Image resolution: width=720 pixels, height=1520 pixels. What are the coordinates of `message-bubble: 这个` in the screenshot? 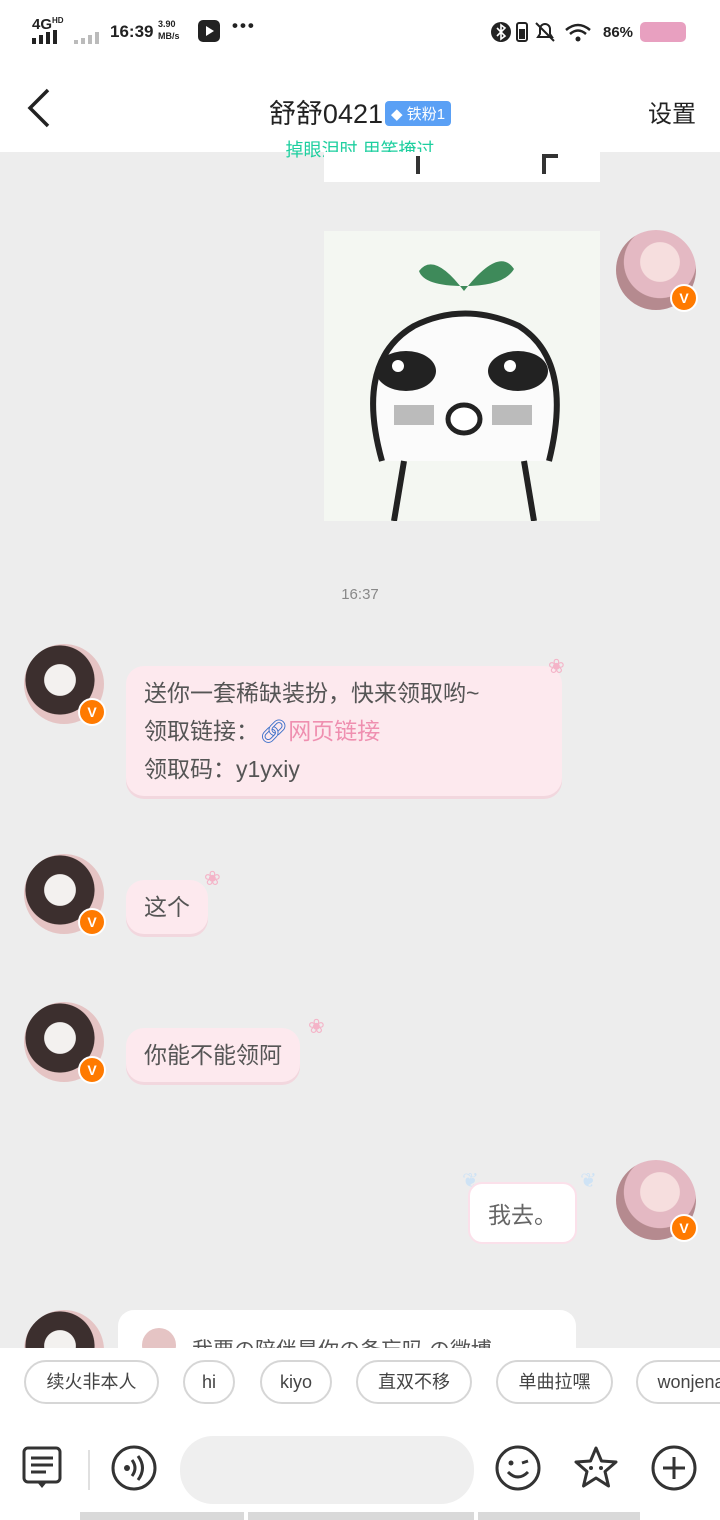 It's located at (167, 907).